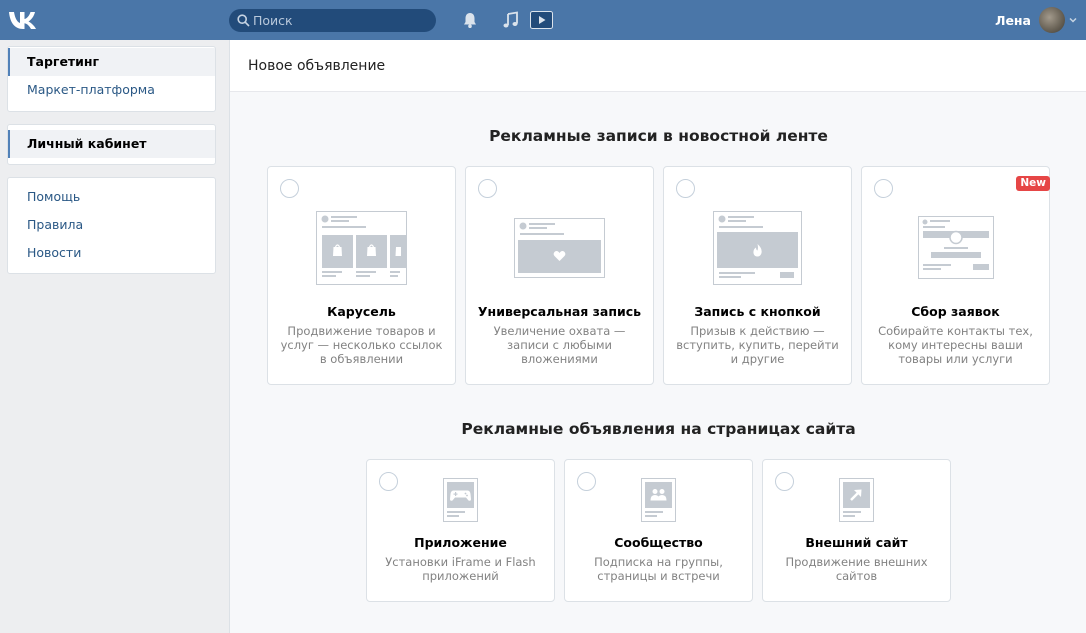 The height and width of the screenshot is (633, 1086). Describe the element at coordinates (559, 311) in the screenshot. I see `card-title: Универсальная запись` at that location.